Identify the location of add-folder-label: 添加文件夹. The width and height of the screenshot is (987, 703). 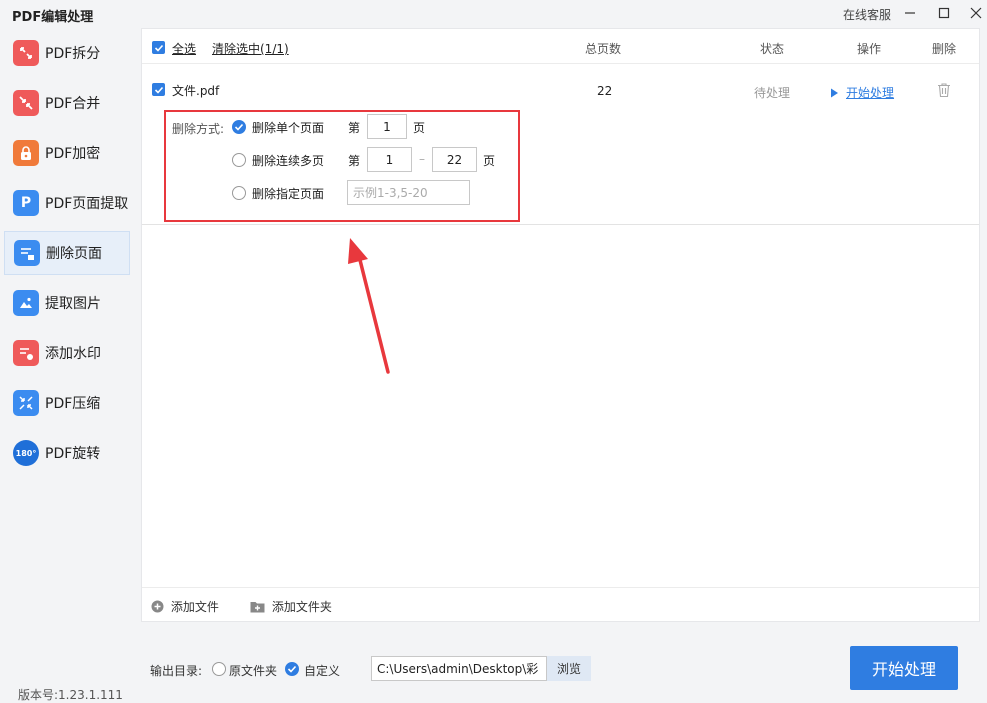
(301, 607).